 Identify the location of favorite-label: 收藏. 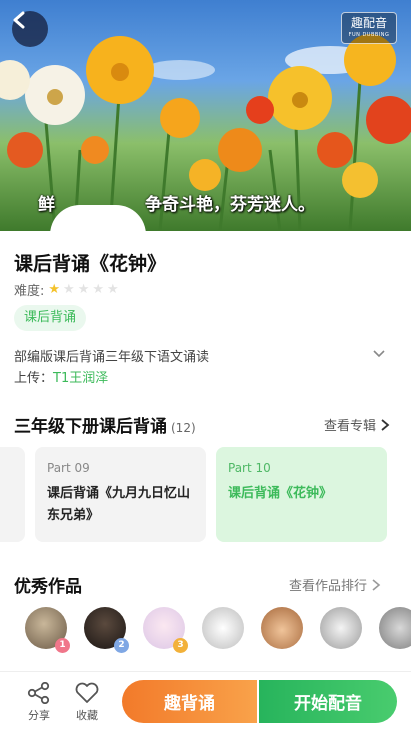
(87, 715).